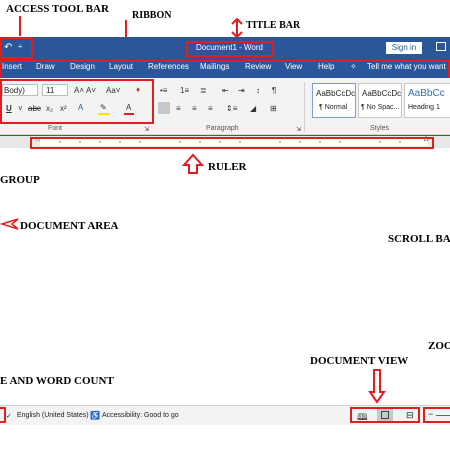  What do you see at coordinates (9, 416) in the screenshot?
I see `spelling-icon: ✓` at bounding box center [9, 416].